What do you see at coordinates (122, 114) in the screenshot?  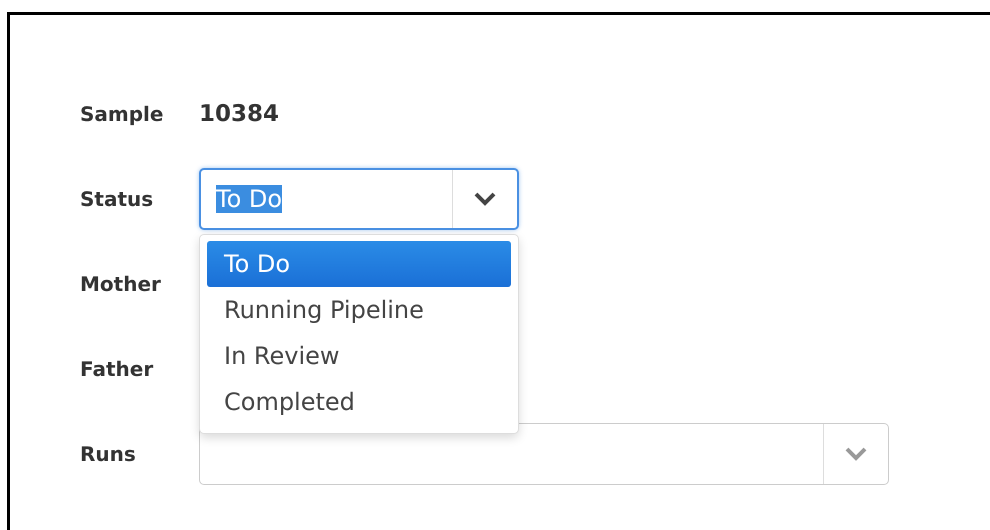 I see `field-label: Sample` at bounding box center [122, 114].